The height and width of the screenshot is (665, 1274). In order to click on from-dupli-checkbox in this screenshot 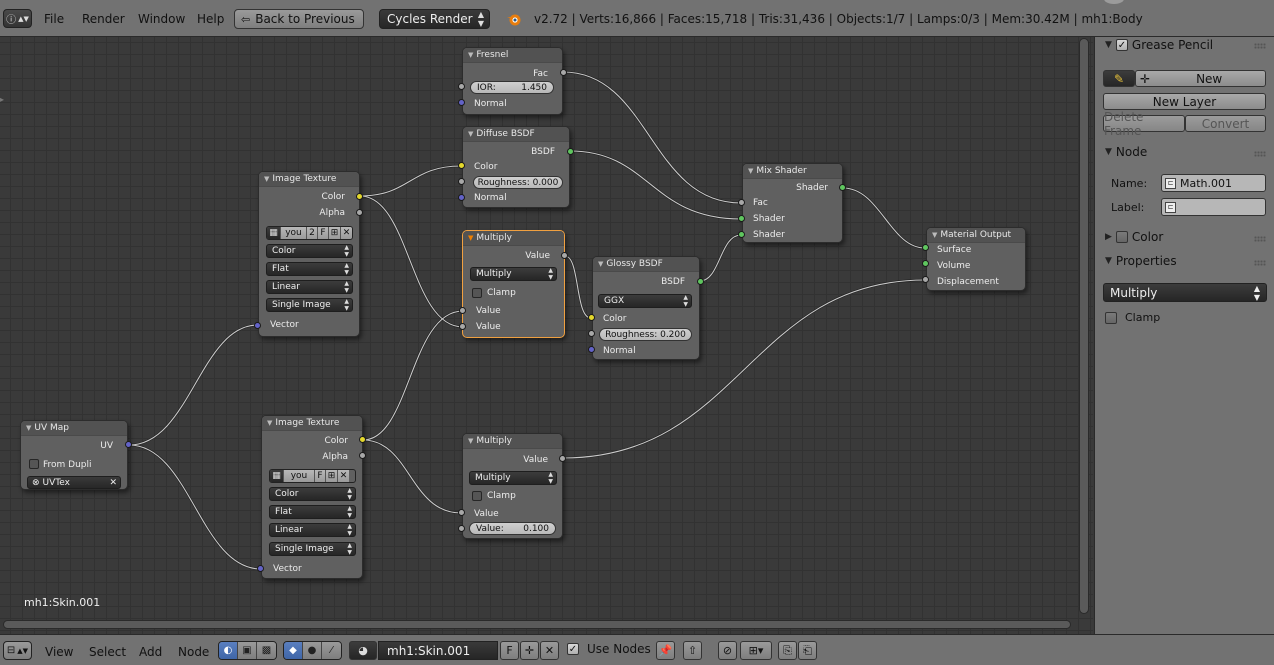, I will do `click(34, 464)`.